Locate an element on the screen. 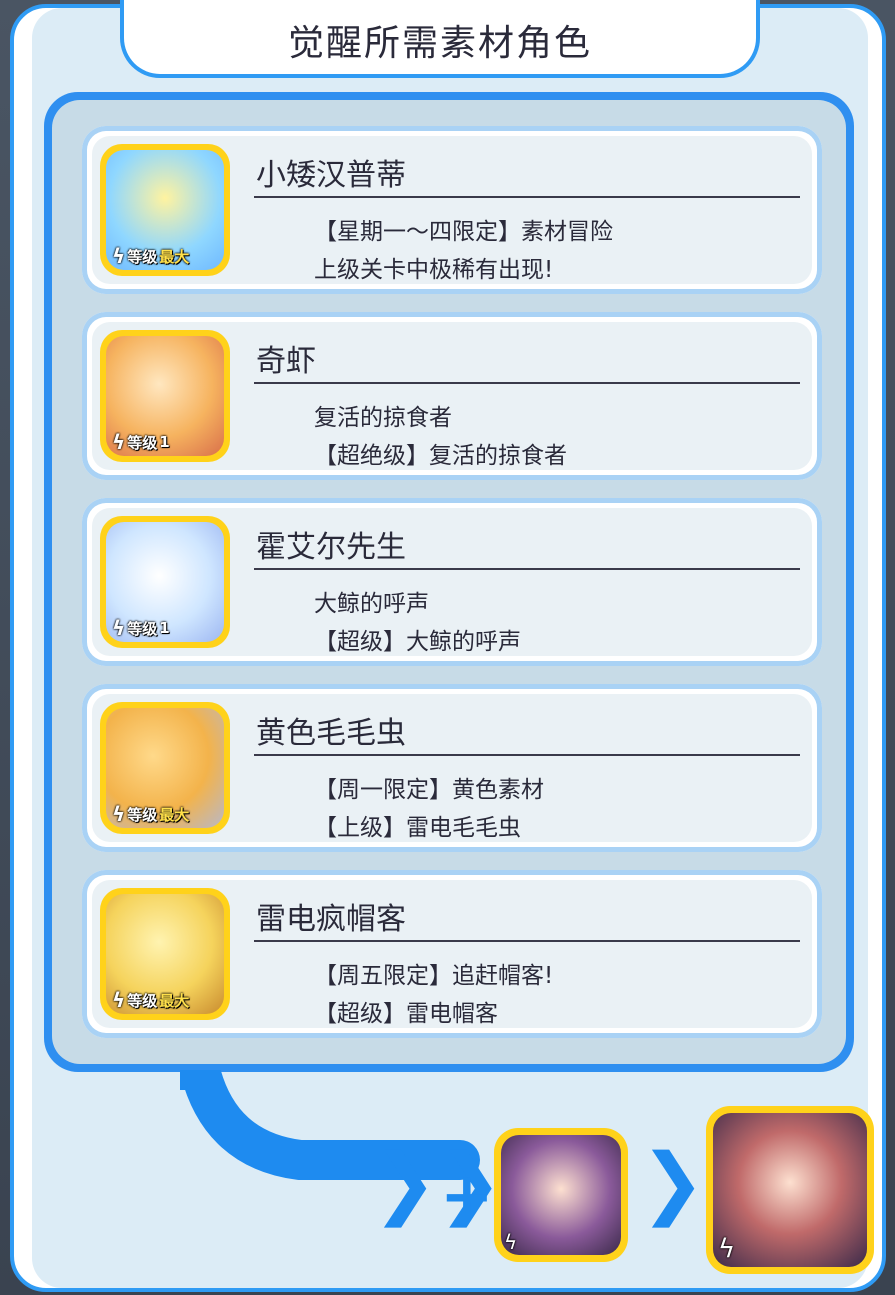 The width and height of the screenshot is (895, 1295). character-name: 奇虾 is located at coordinates (286, 361).